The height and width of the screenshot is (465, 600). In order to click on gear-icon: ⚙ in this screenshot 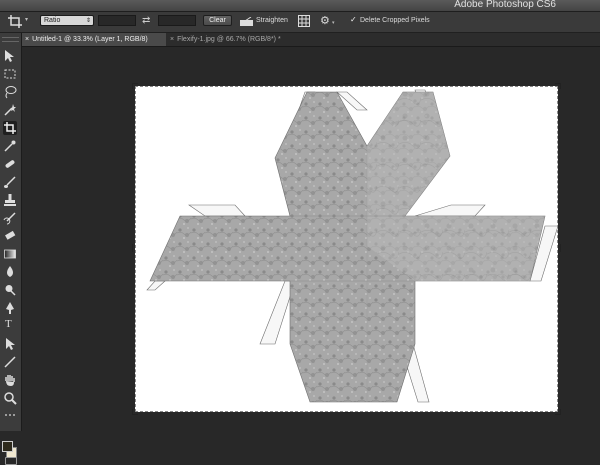, I will do `click(325, 20)`.